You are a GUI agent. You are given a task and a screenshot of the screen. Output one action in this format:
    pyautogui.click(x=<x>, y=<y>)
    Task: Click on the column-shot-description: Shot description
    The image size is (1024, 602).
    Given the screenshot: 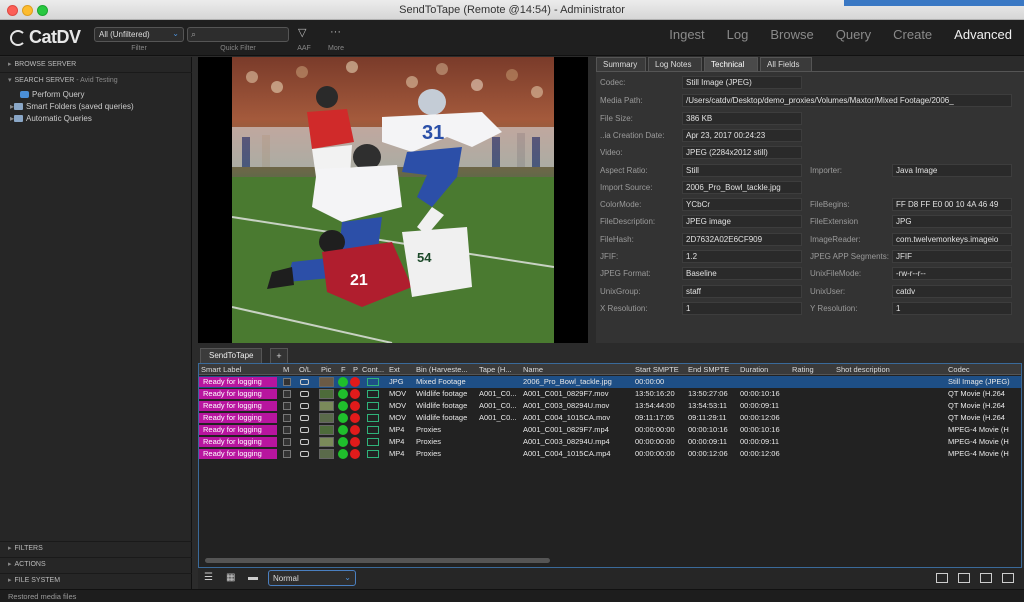 What is the action you would take?
    pyautogui.click(x=891, y=369)
    